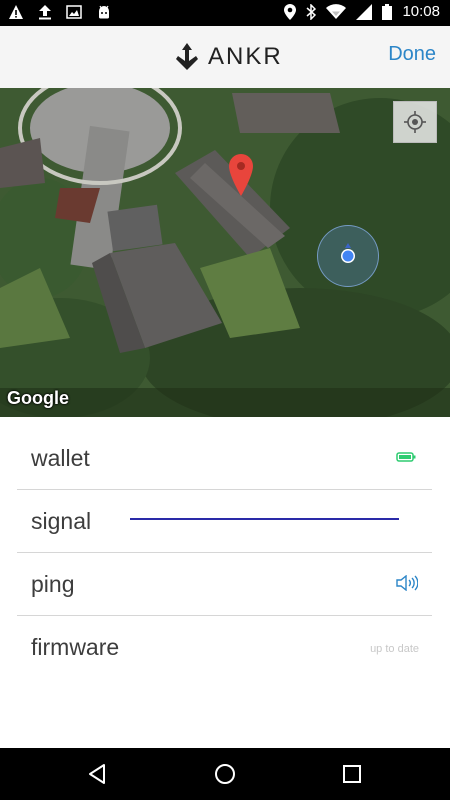 The height and width of the screenshot is (800, 450). I want to click on navigation-bar, so click(225, 774).